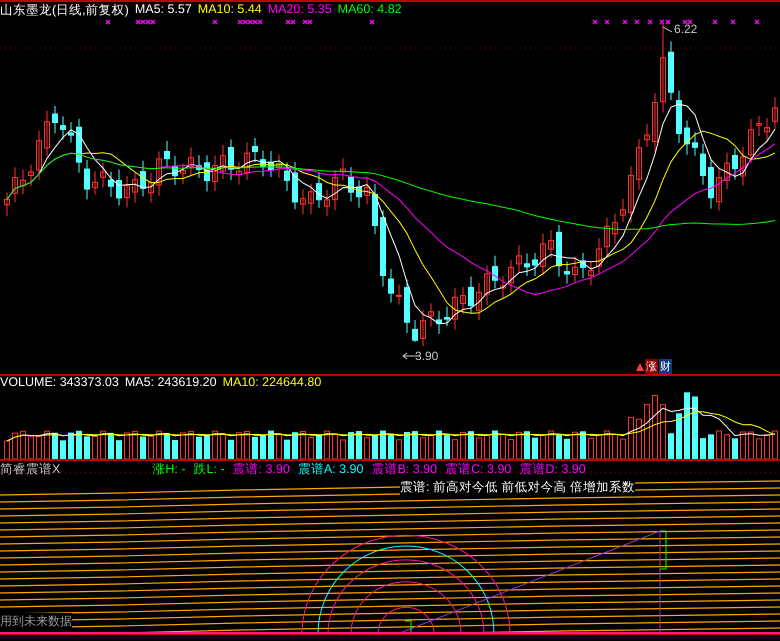 Image resolution: width=780 pixels, height=641 pixels. Describe the element at coordinates (36, 621) in the screenshot. I see `indicator-footnote: 用到未来数据` at that location.